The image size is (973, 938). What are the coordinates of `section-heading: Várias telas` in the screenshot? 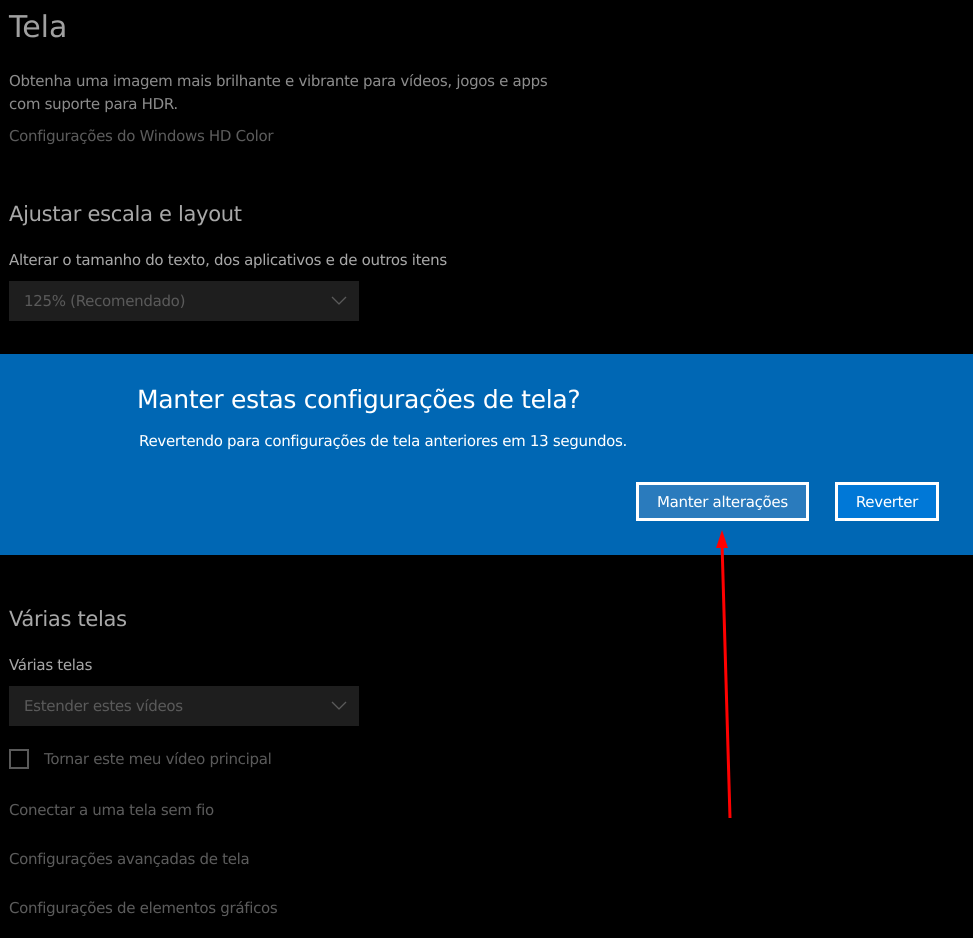 It's located at (68, 619).